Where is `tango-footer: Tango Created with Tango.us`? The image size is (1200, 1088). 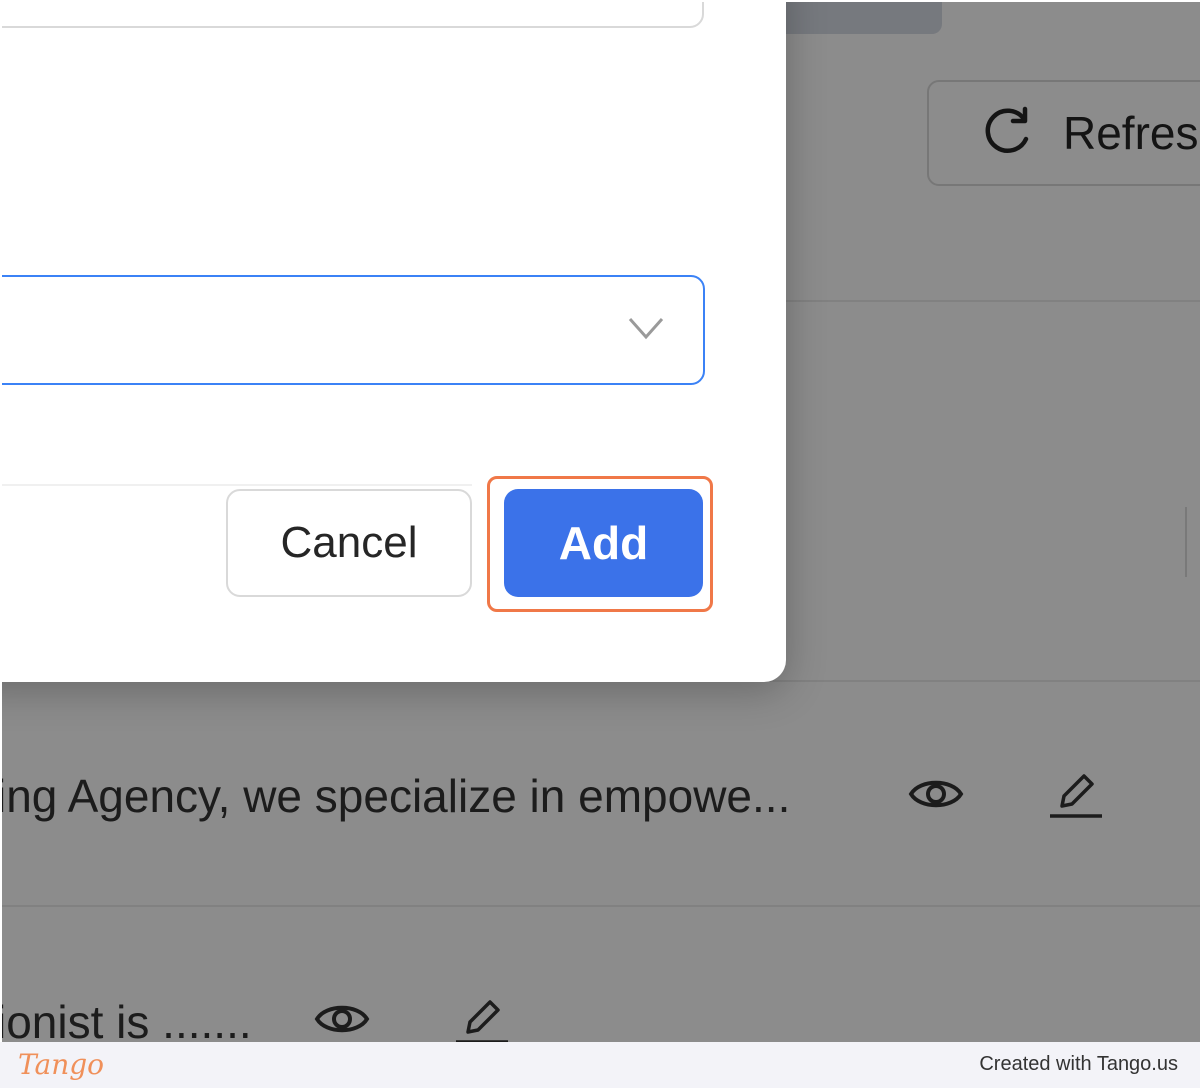 tango-footer: Tango Created with Tango.us is located at coordinates (600, 1065).